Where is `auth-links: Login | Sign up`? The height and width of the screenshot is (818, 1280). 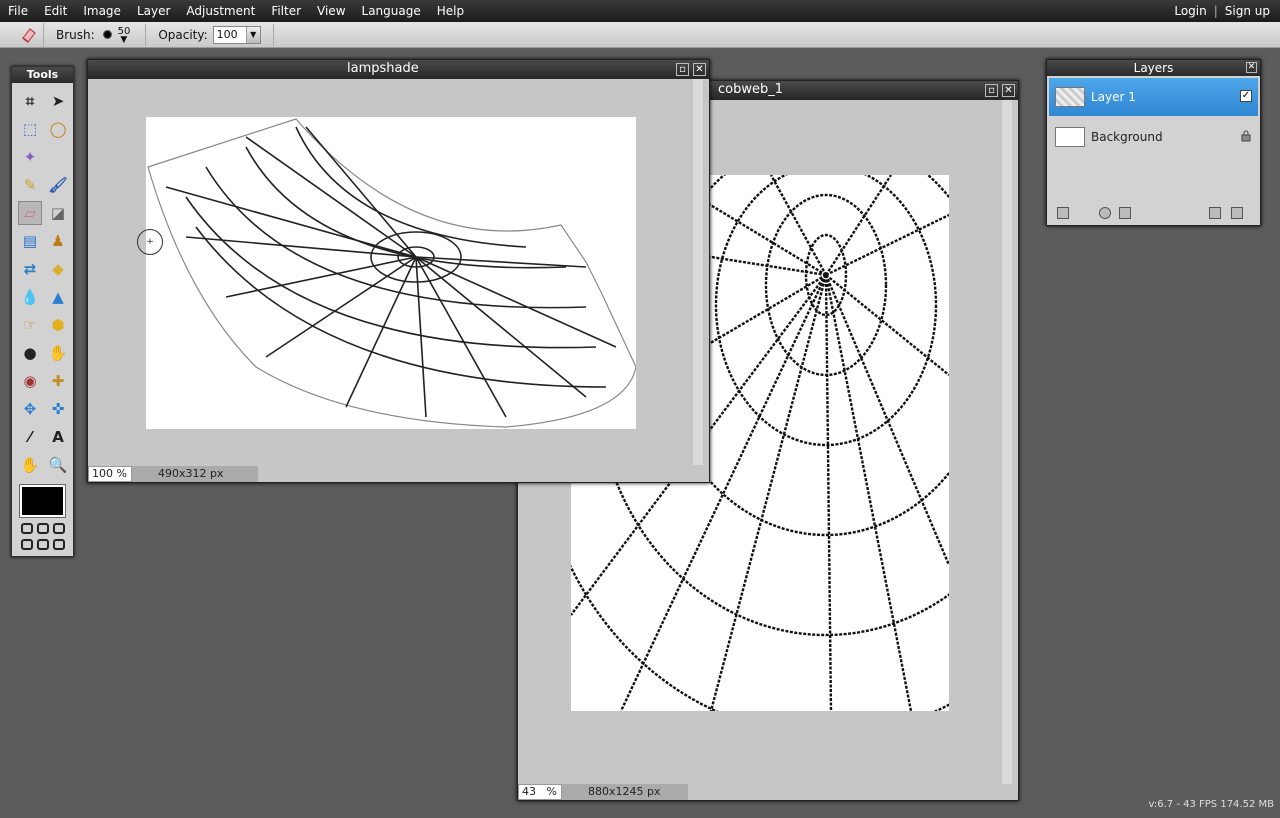
auth-links: Login | Sign up is located at coordinates (1222, 11).